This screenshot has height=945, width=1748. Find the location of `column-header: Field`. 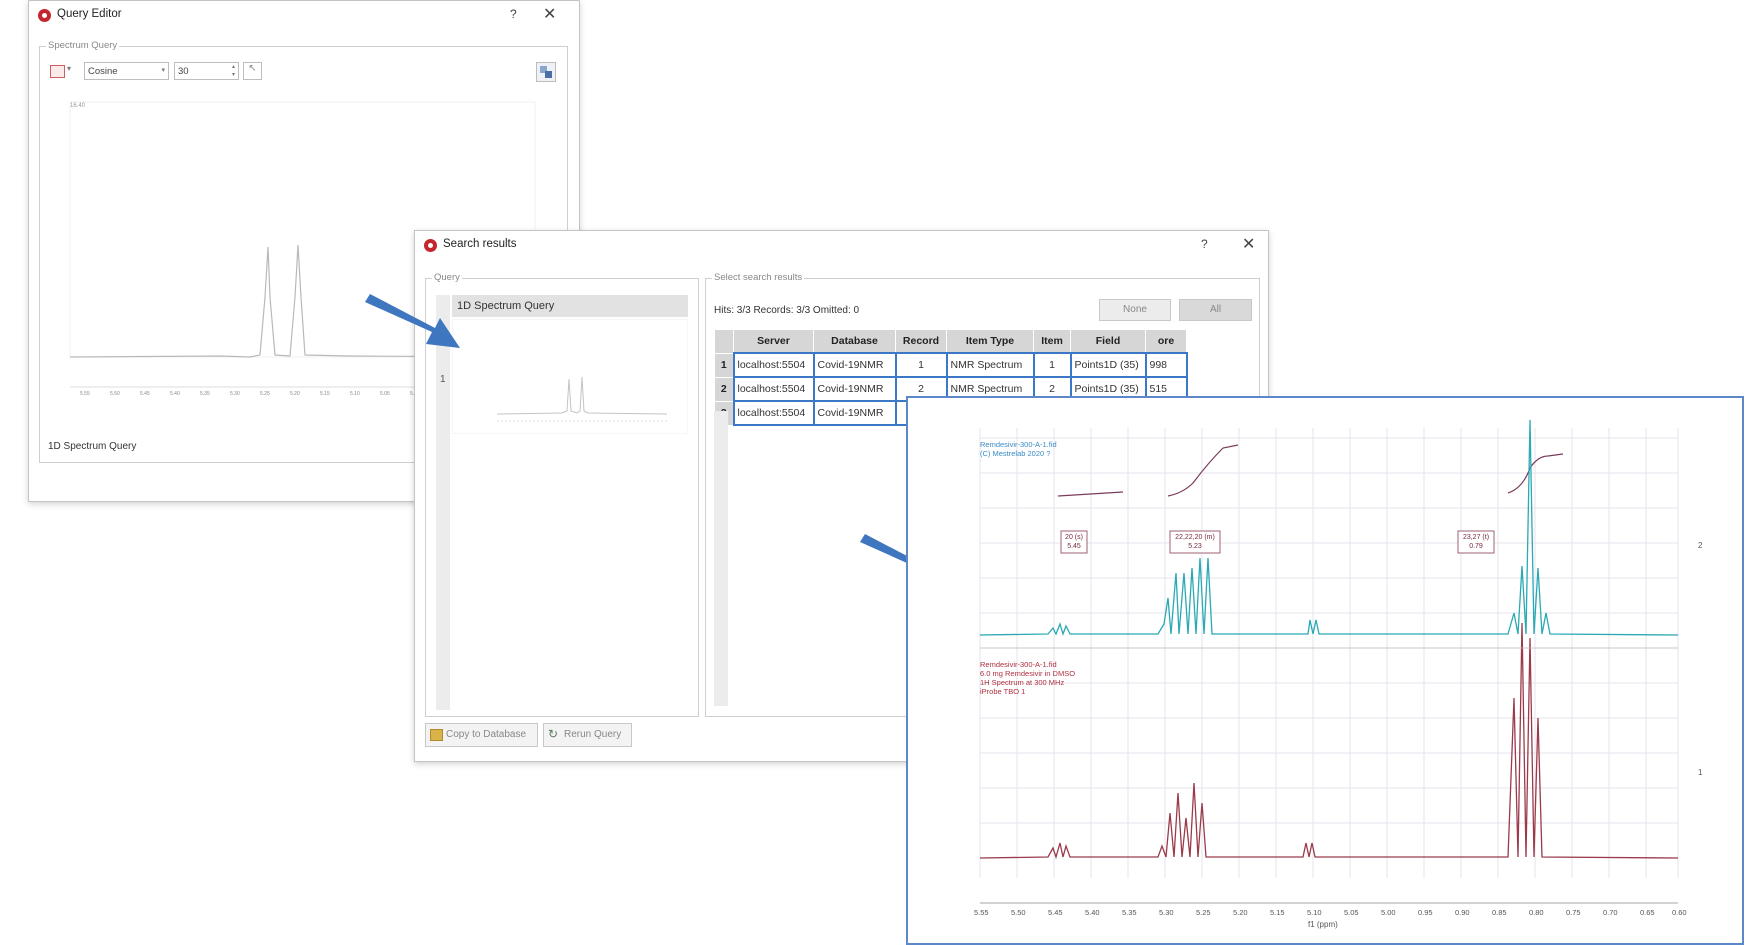

column-header: Field is located at coordinates (1108, 341).